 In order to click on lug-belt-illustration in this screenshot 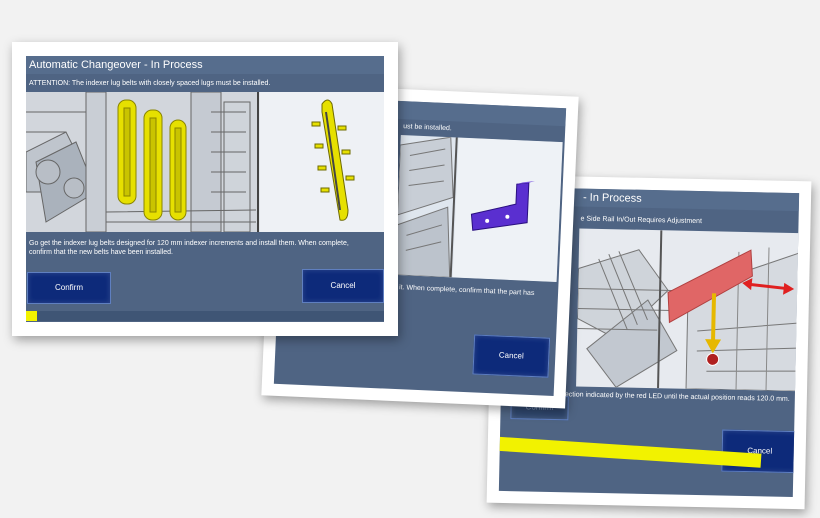, I will do `click(205, 162)`.